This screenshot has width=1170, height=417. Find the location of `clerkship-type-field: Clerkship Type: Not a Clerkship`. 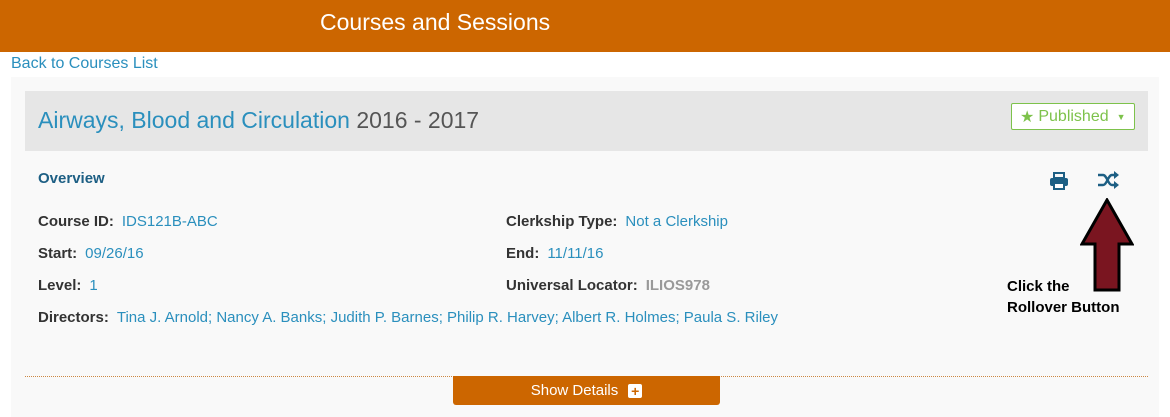

clerkship-type-field: Clerkship Type: Not a Clerkship is located at coordinates (617, 221).